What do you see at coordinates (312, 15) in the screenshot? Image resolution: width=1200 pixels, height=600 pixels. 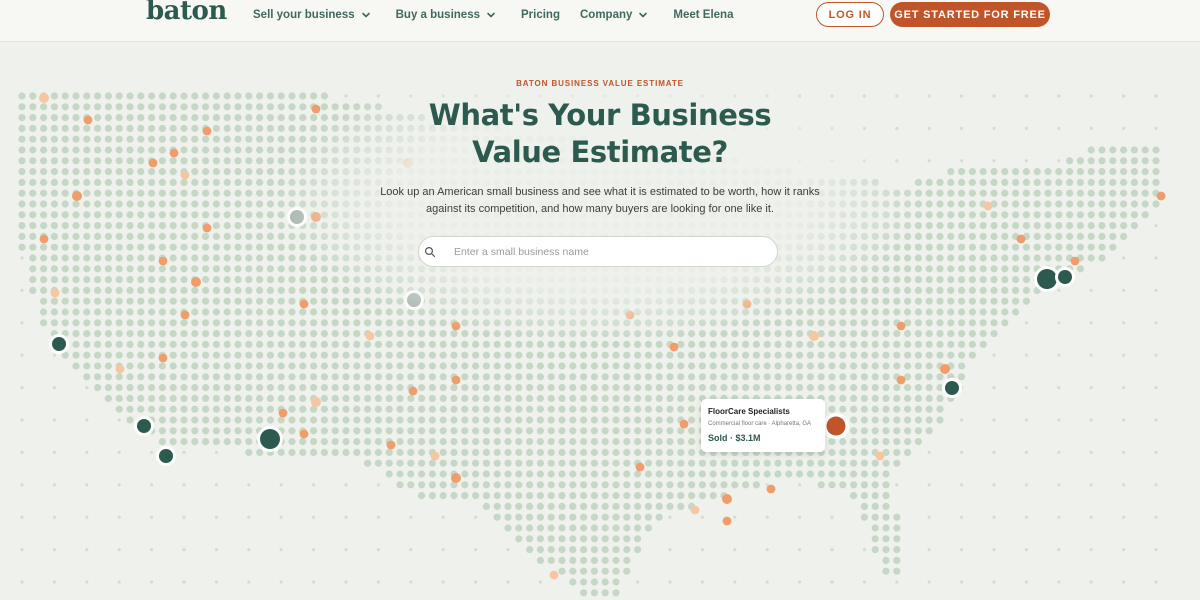 I see `nav-sell-your-business: Sell your business` at bounding box center [312, 15].